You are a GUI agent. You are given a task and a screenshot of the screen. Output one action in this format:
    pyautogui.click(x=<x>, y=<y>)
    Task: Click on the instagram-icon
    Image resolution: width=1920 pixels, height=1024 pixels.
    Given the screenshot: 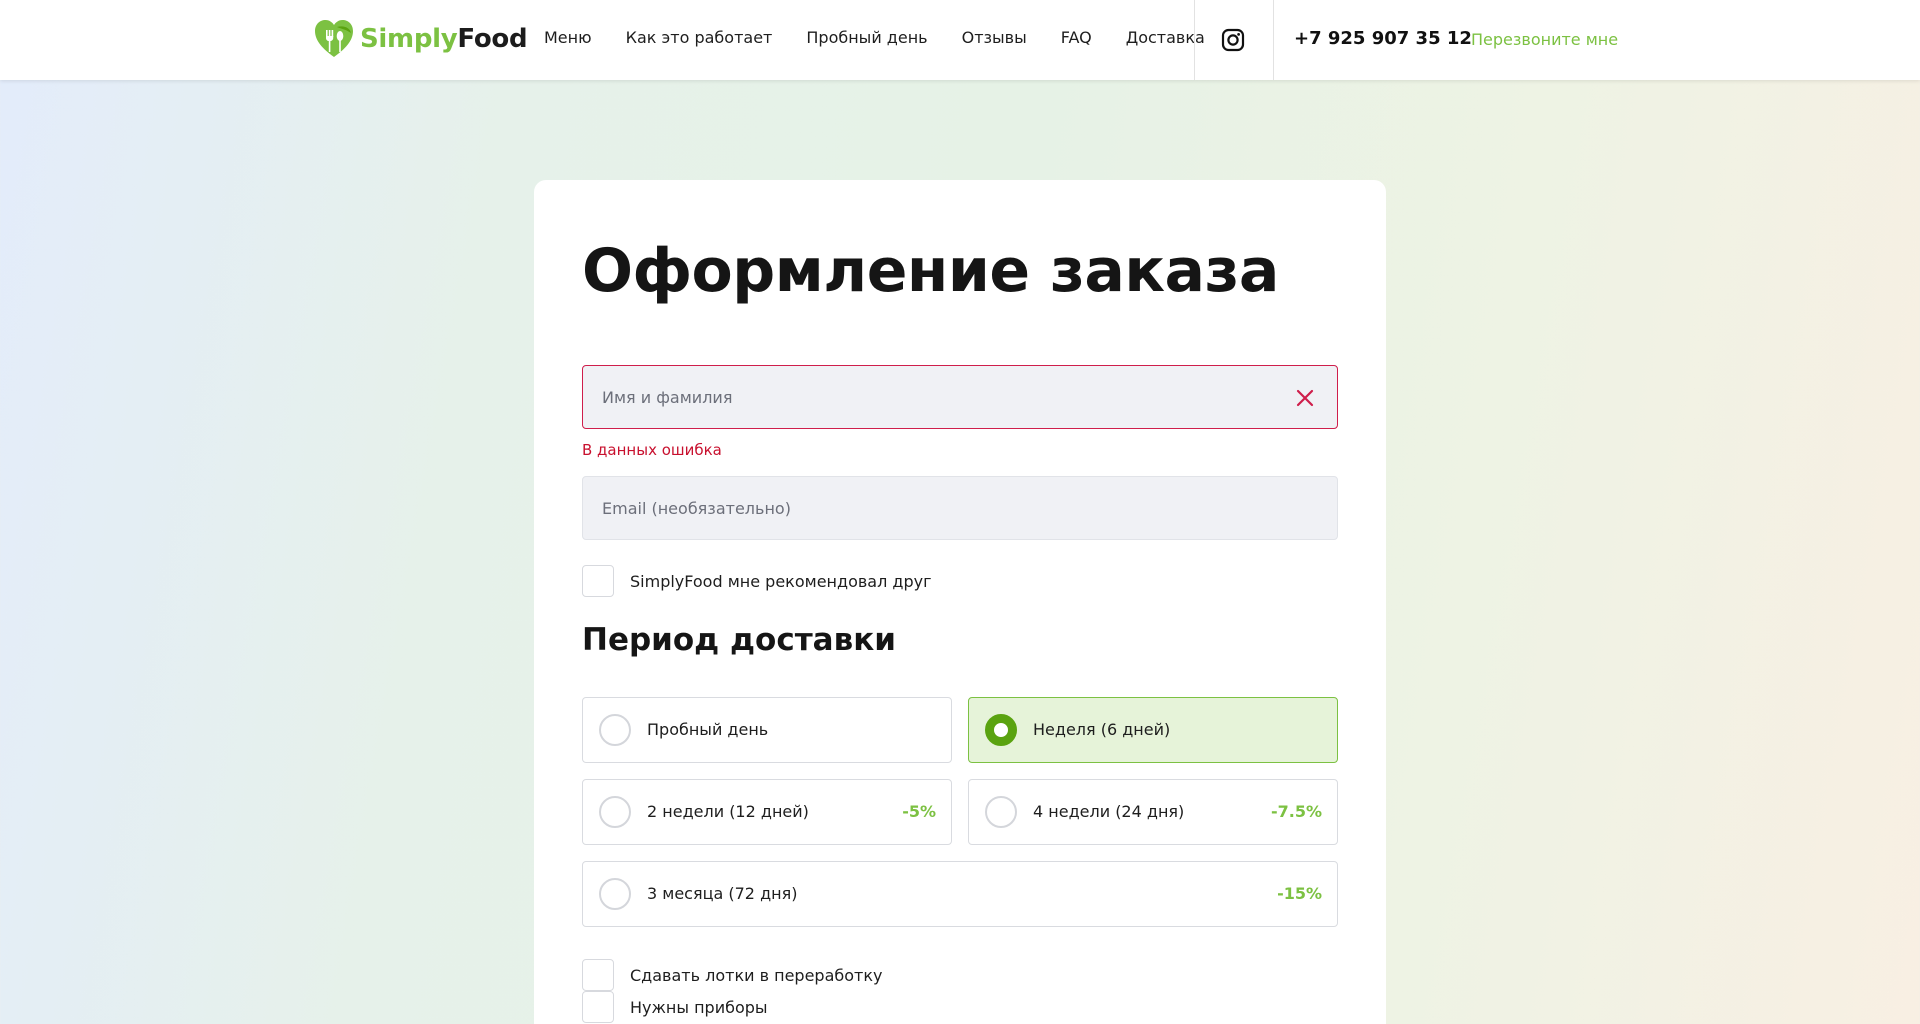 What is the action you would take?
    pyautogui.click(x=1233, y=40)
    